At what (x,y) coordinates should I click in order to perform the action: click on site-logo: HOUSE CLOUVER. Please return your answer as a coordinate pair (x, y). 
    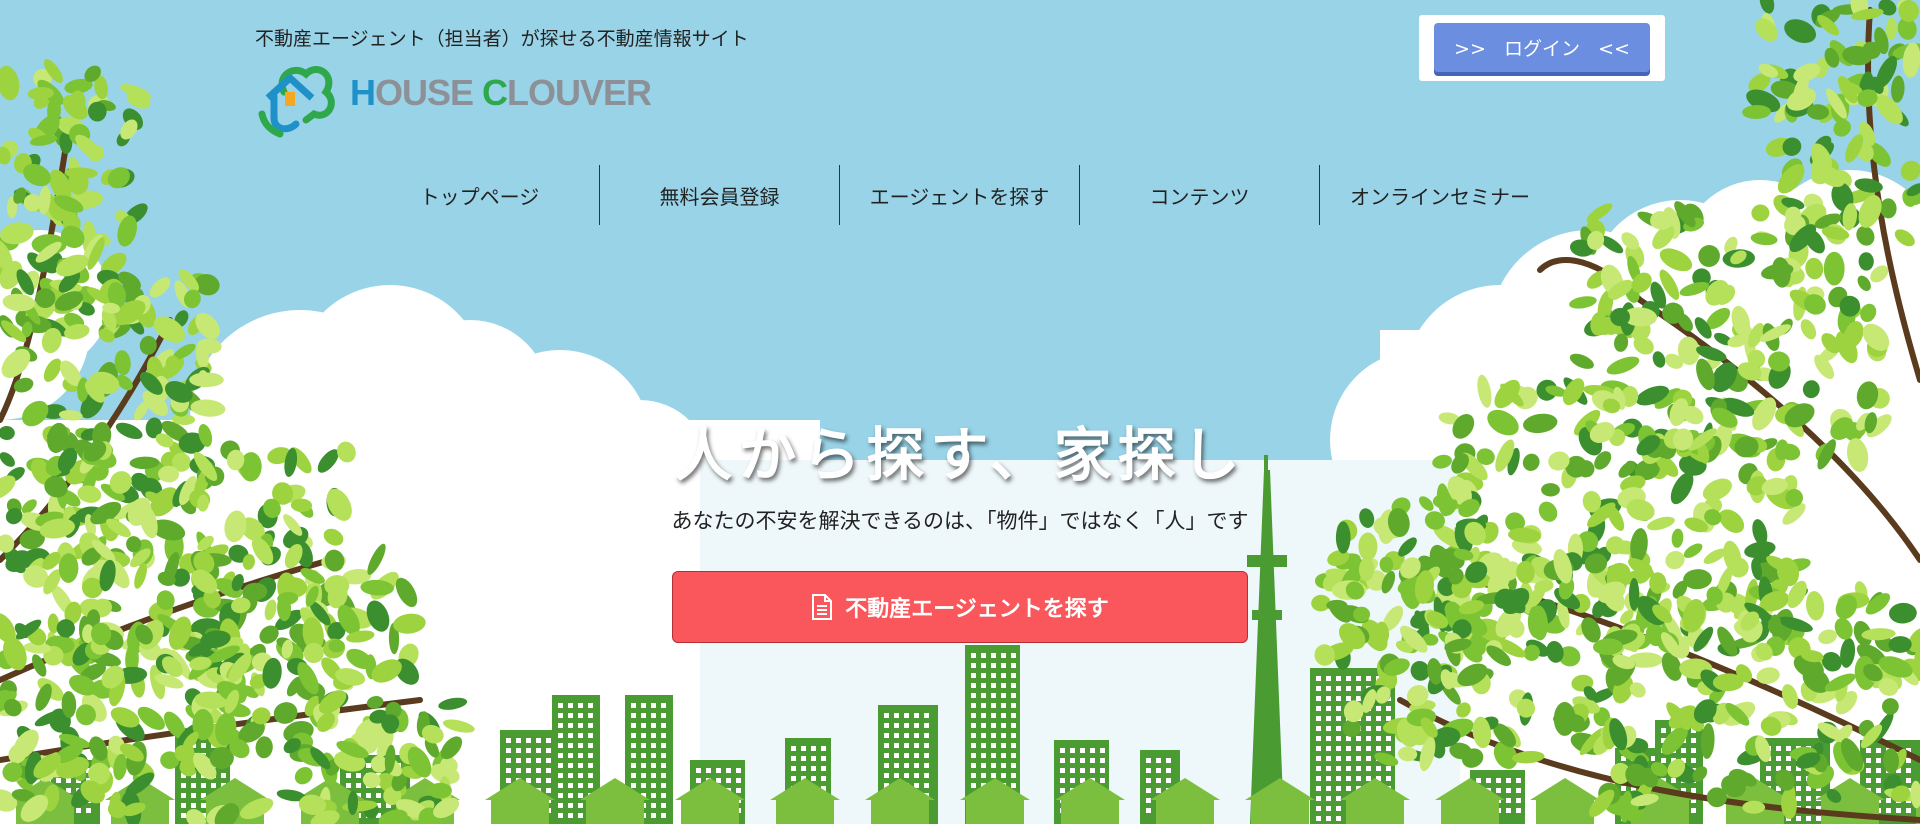
    Looking at the image, I should click on (454, 99).